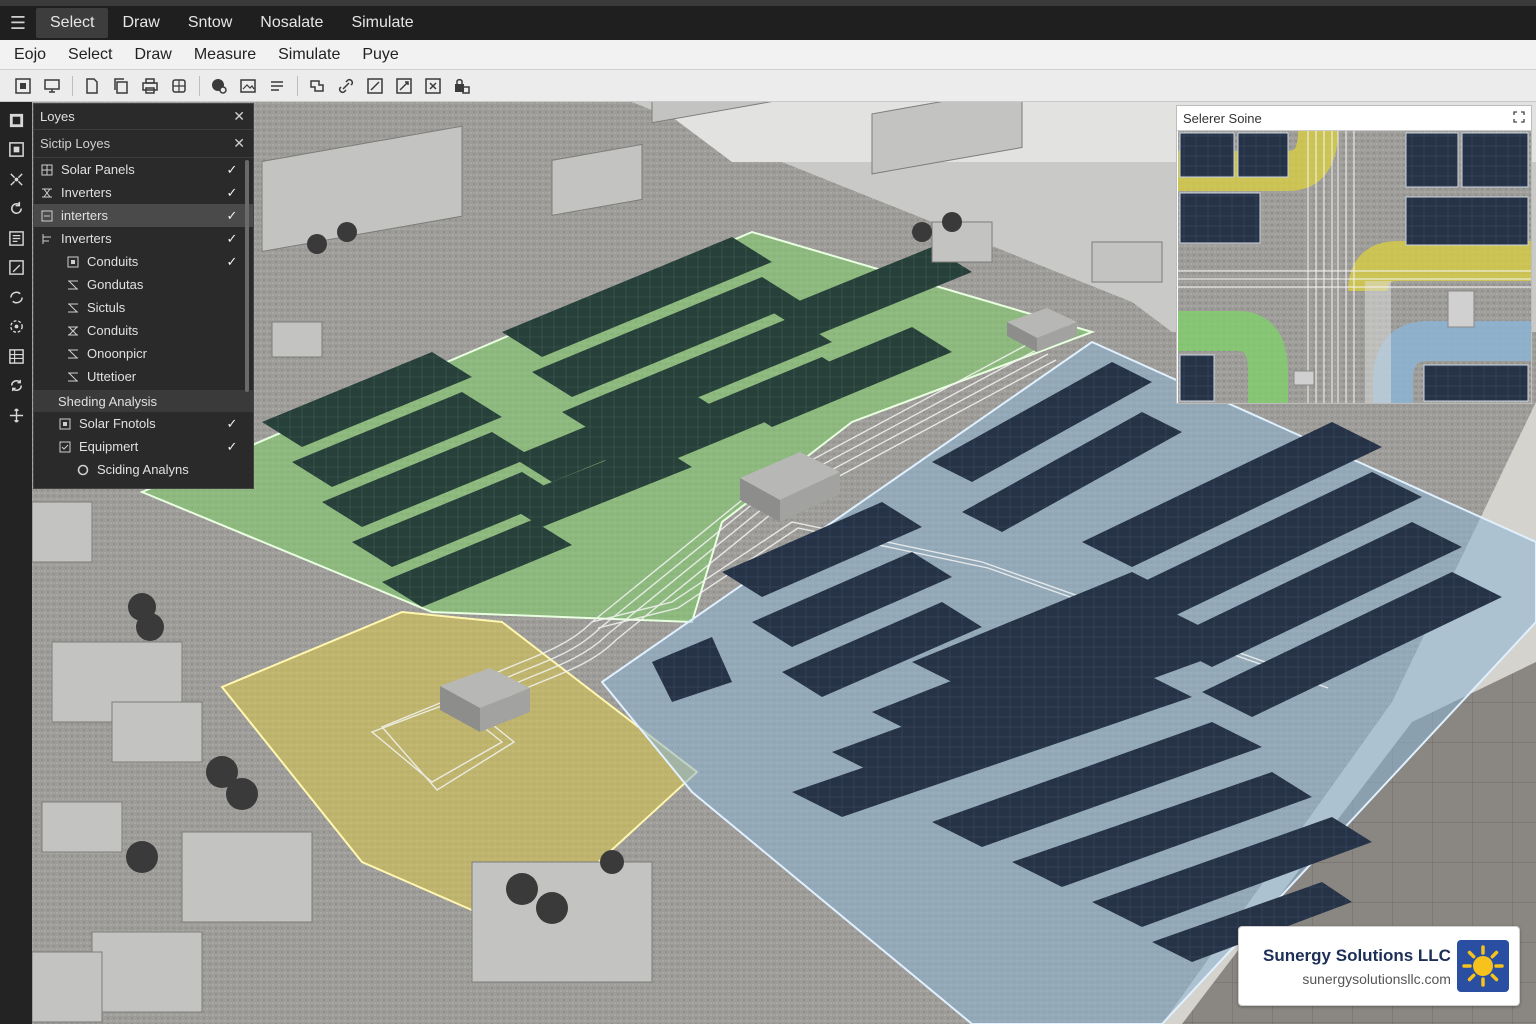  Describe the element at coordinates (143, 261) in the screenshot. I see `layer-row: Conduits ✓` at that location.